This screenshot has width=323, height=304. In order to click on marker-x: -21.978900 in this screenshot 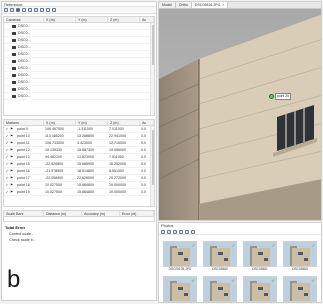, I will do `click(54, 171)`.